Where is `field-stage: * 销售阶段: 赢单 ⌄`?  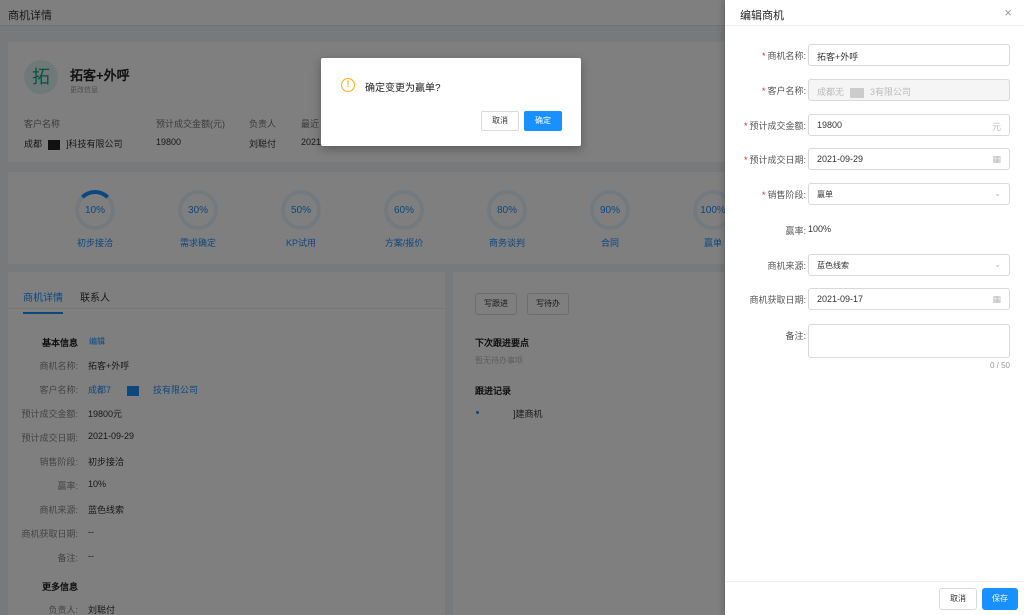
field-stage: * 销售阶段: 赢单 ⌄ is located at coordinates (874, 194).